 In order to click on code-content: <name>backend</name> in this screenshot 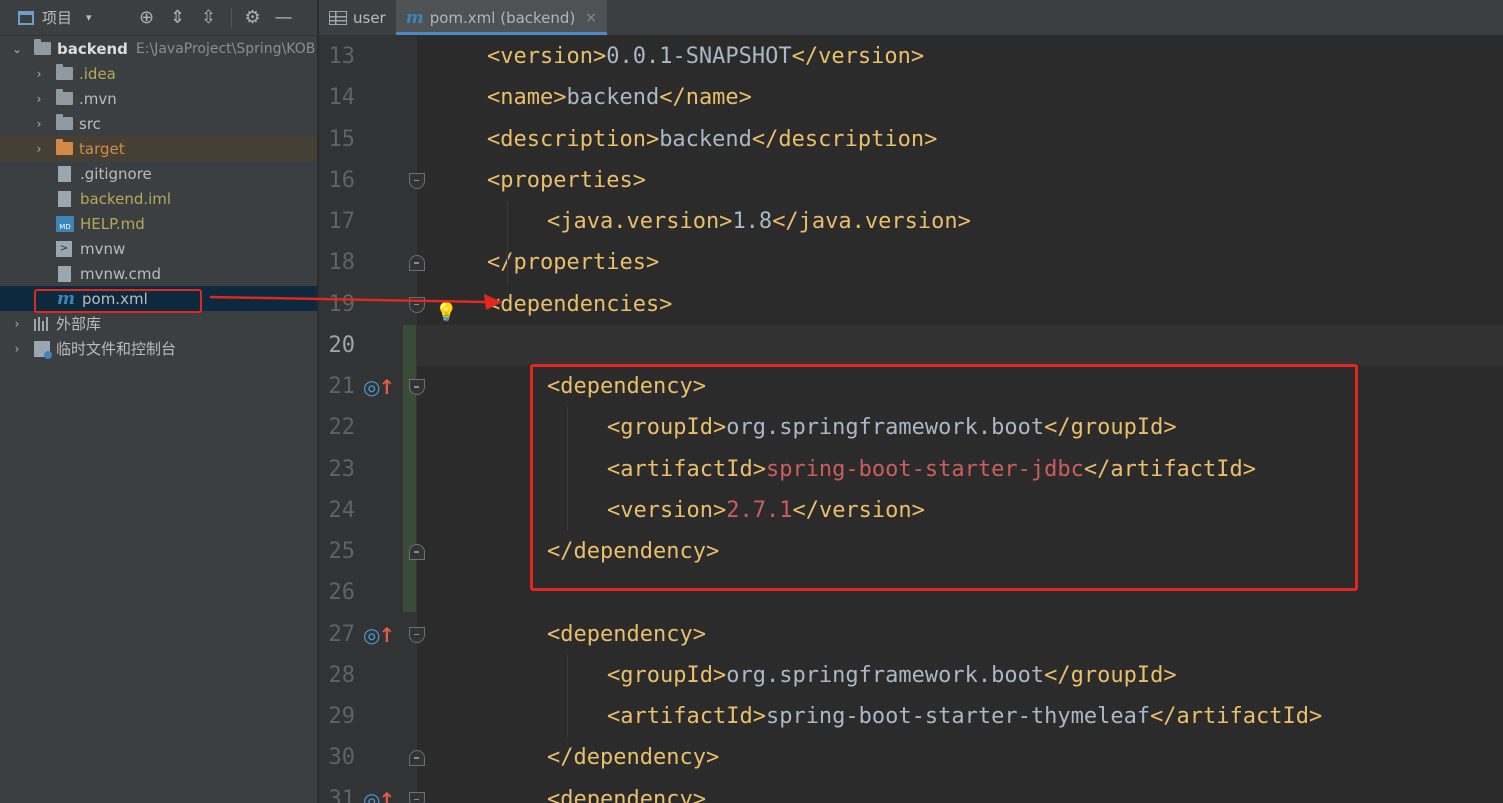, I will do `click(619, 97)`.